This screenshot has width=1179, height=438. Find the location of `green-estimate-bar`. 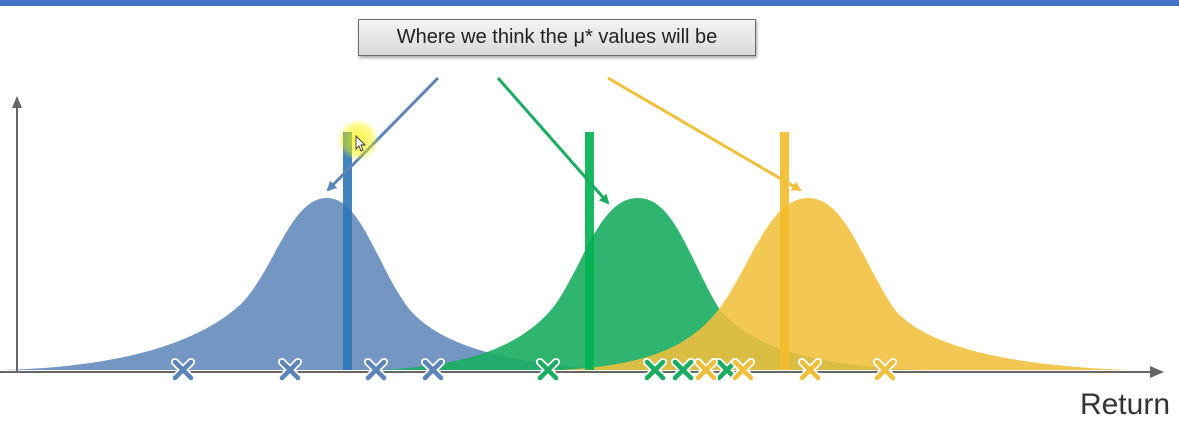

green-estimate-bar is located at coordinates (589, 251).